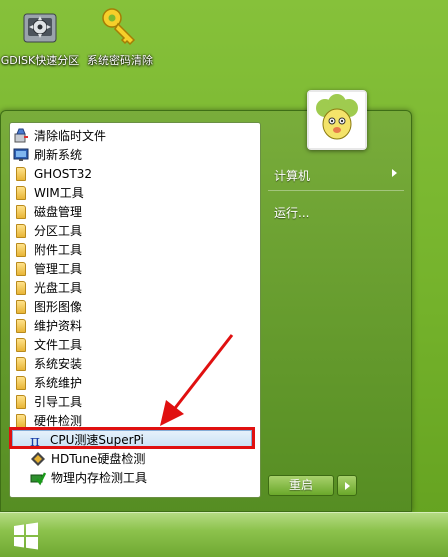 The width and height of the screenshot is (448, 557). What do you see at coordinates (337, 120) in the screenshot?
I see `user-avatar` at bounding box center [337, 120].